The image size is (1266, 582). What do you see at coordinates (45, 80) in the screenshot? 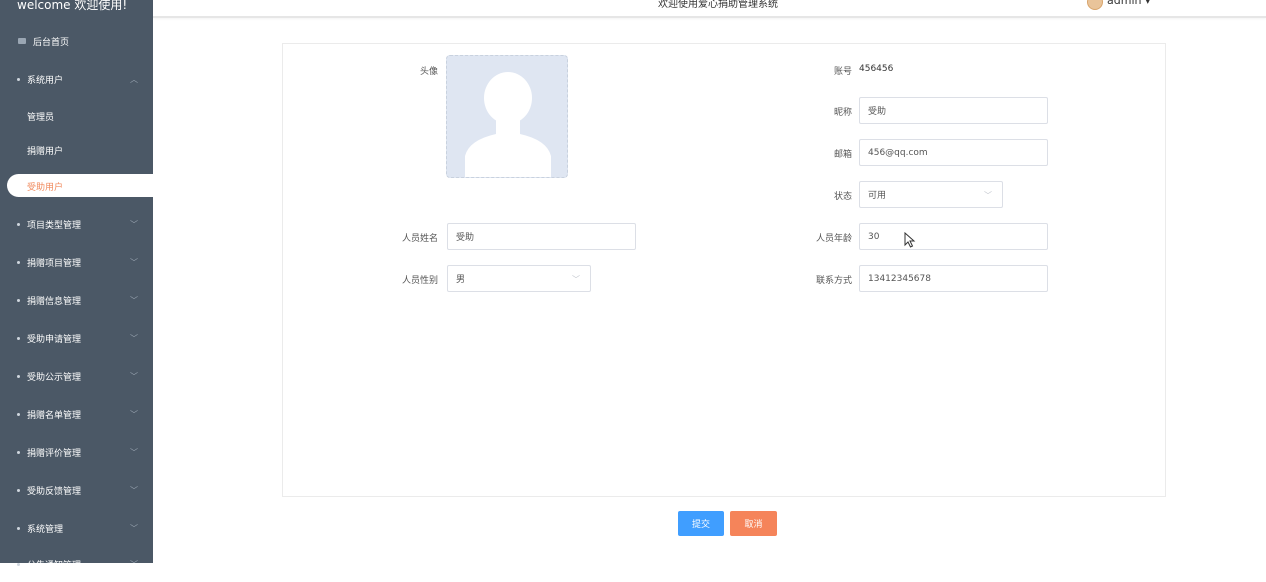
I see `sidebar-item-label: 系统用户` at bounding box center [45, 80].